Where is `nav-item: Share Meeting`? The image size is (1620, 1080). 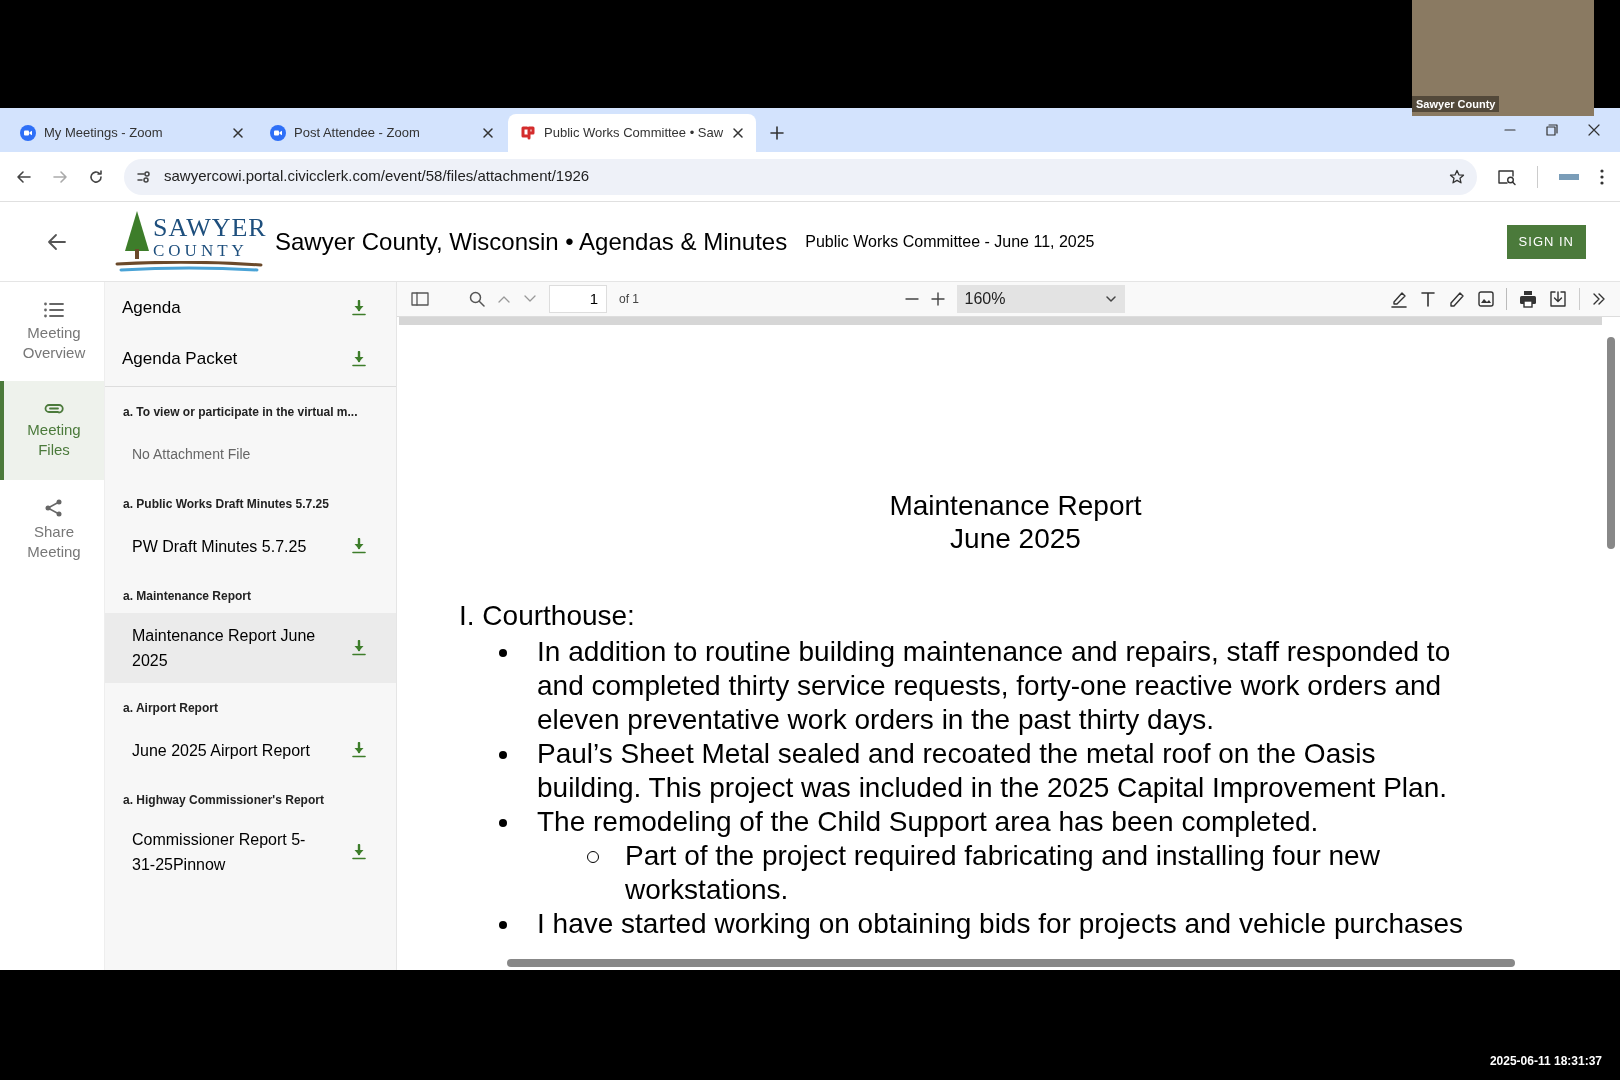
nav-item: Share Meeting is located at coordinates (52, 529).